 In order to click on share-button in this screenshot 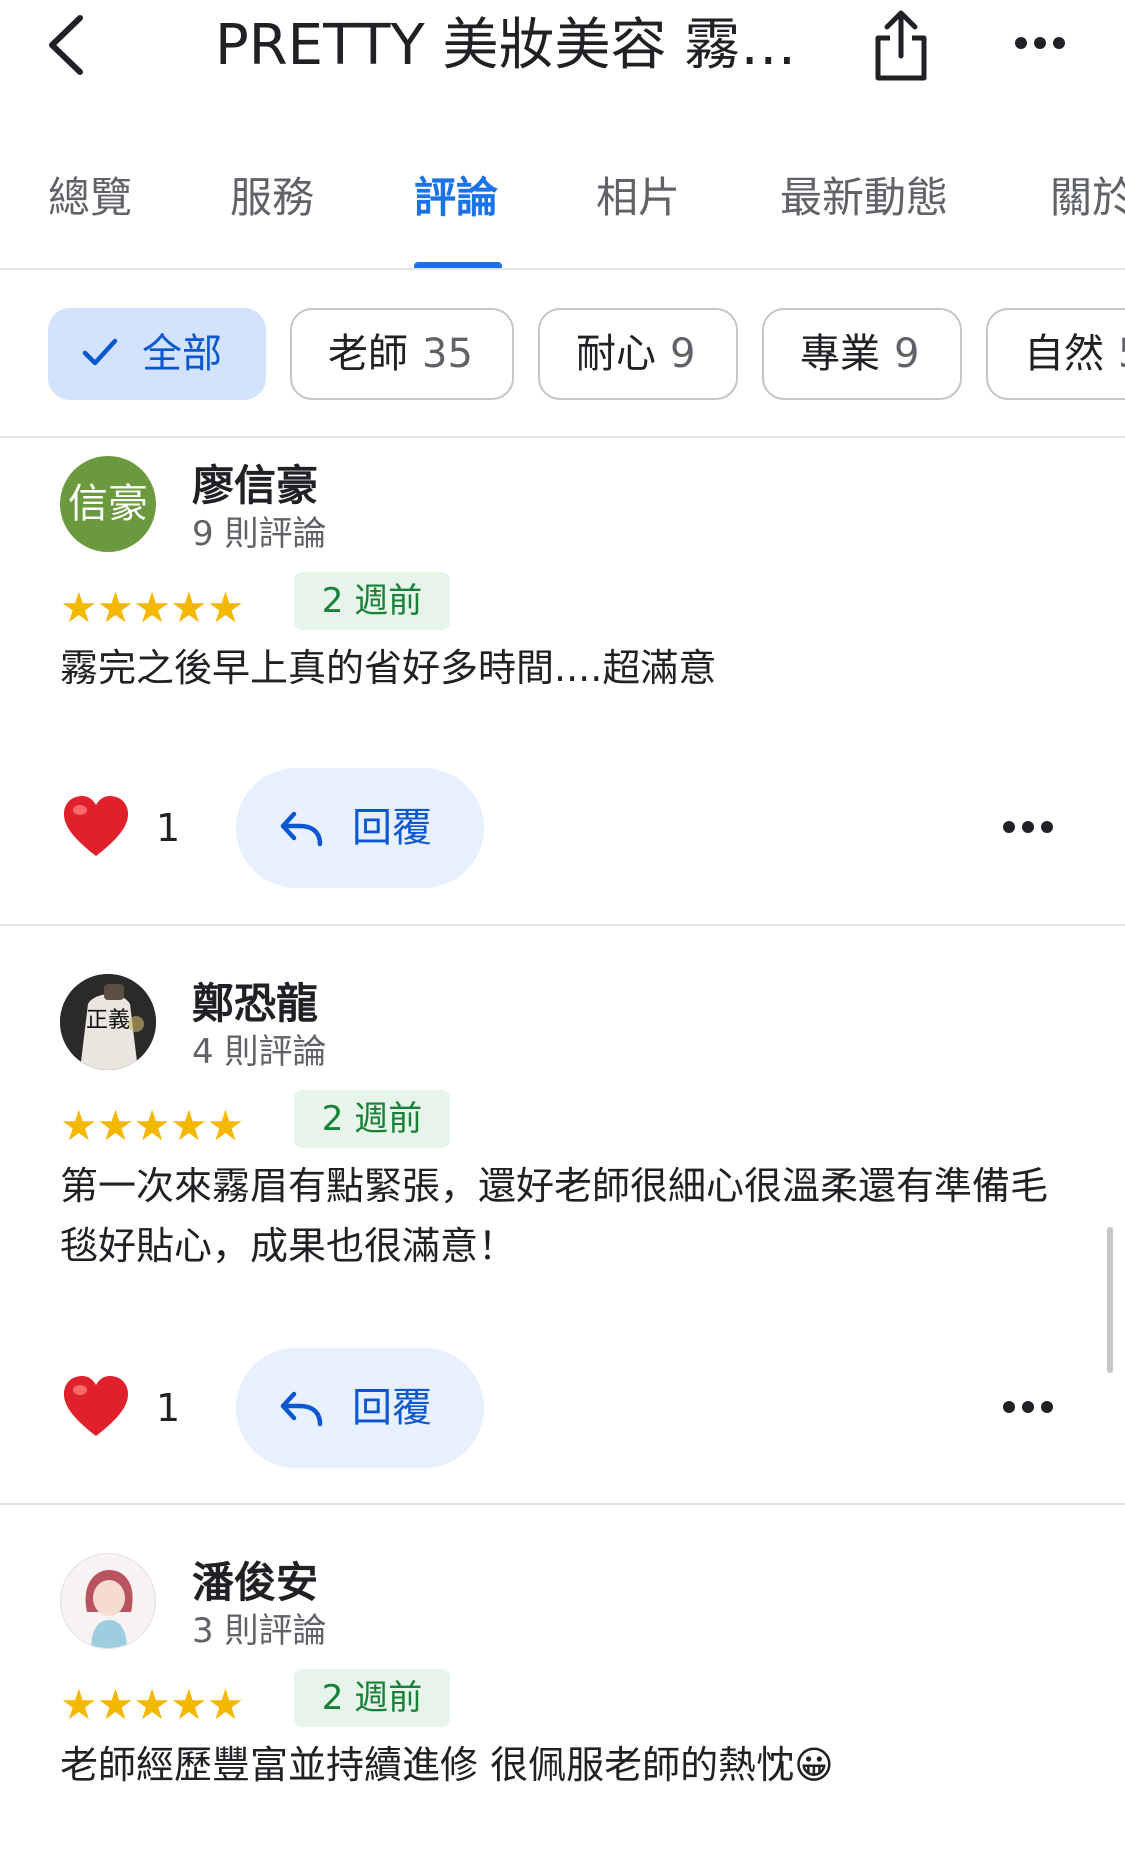, I will do `click(901, 46)`.